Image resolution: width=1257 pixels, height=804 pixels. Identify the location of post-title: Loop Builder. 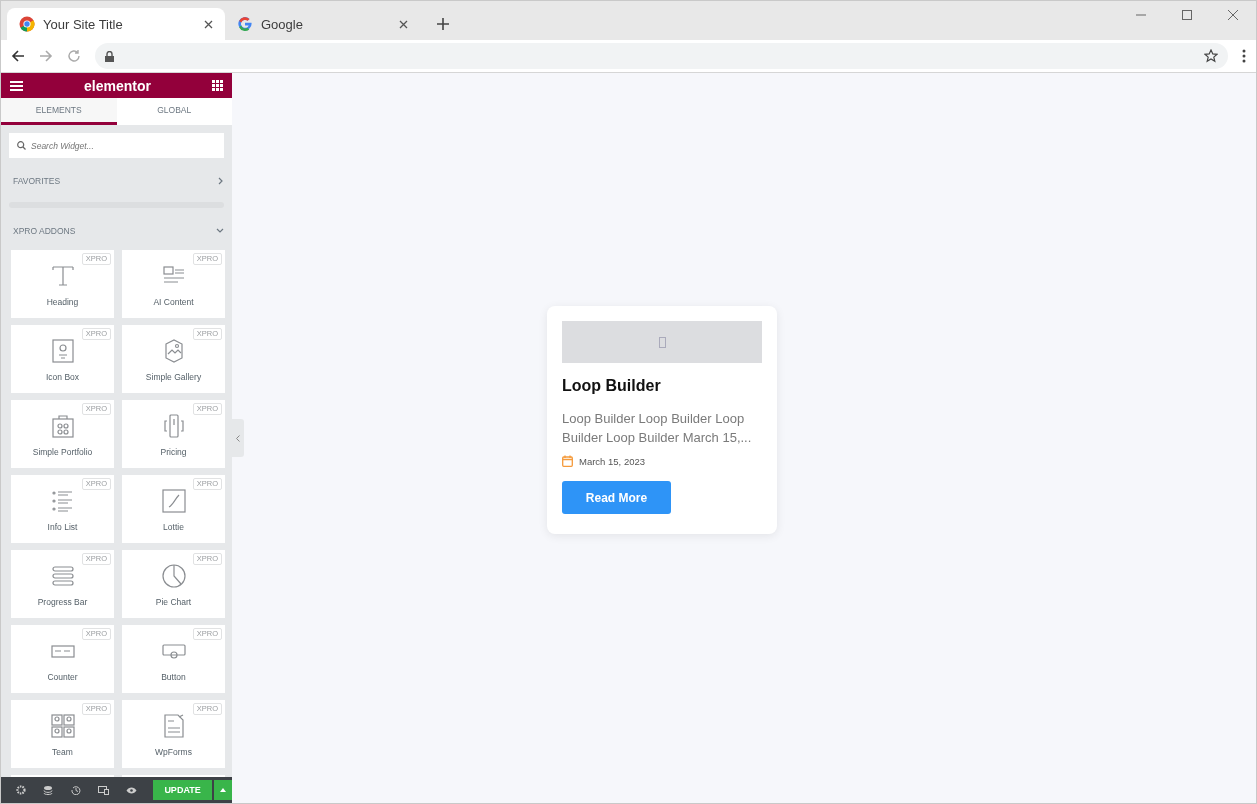
(612, 386).